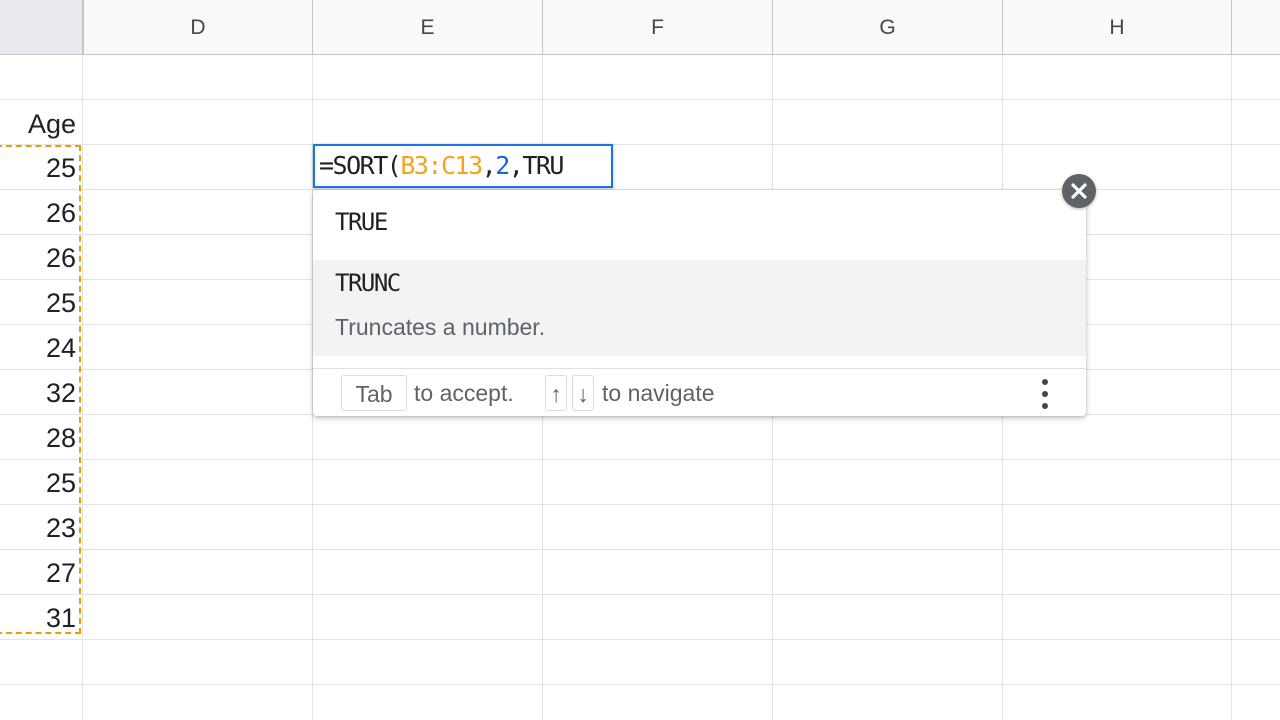 Image resolution: width=1280 pixels, height=720 pixels. Describe the element at coordinates (1256, 27) in the screenshot. I see `column-header-next` at that location.